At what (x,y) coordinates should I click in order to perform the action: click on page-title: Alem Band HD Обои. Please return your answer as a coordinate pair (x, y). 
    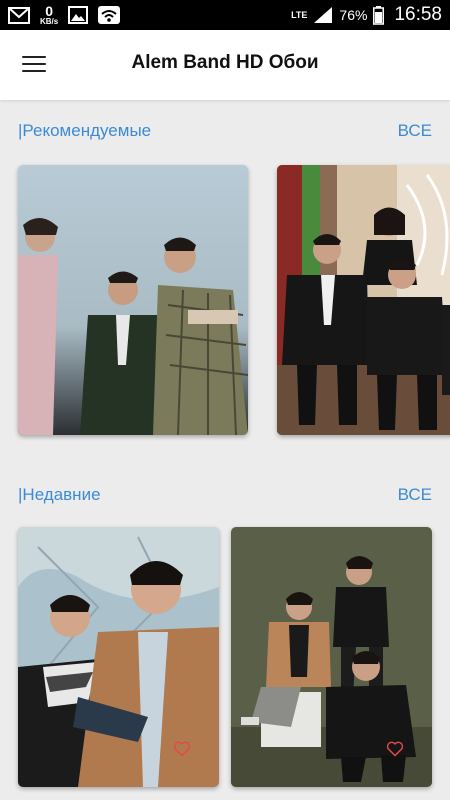
    Looking at the image, I should click on (225, 62).